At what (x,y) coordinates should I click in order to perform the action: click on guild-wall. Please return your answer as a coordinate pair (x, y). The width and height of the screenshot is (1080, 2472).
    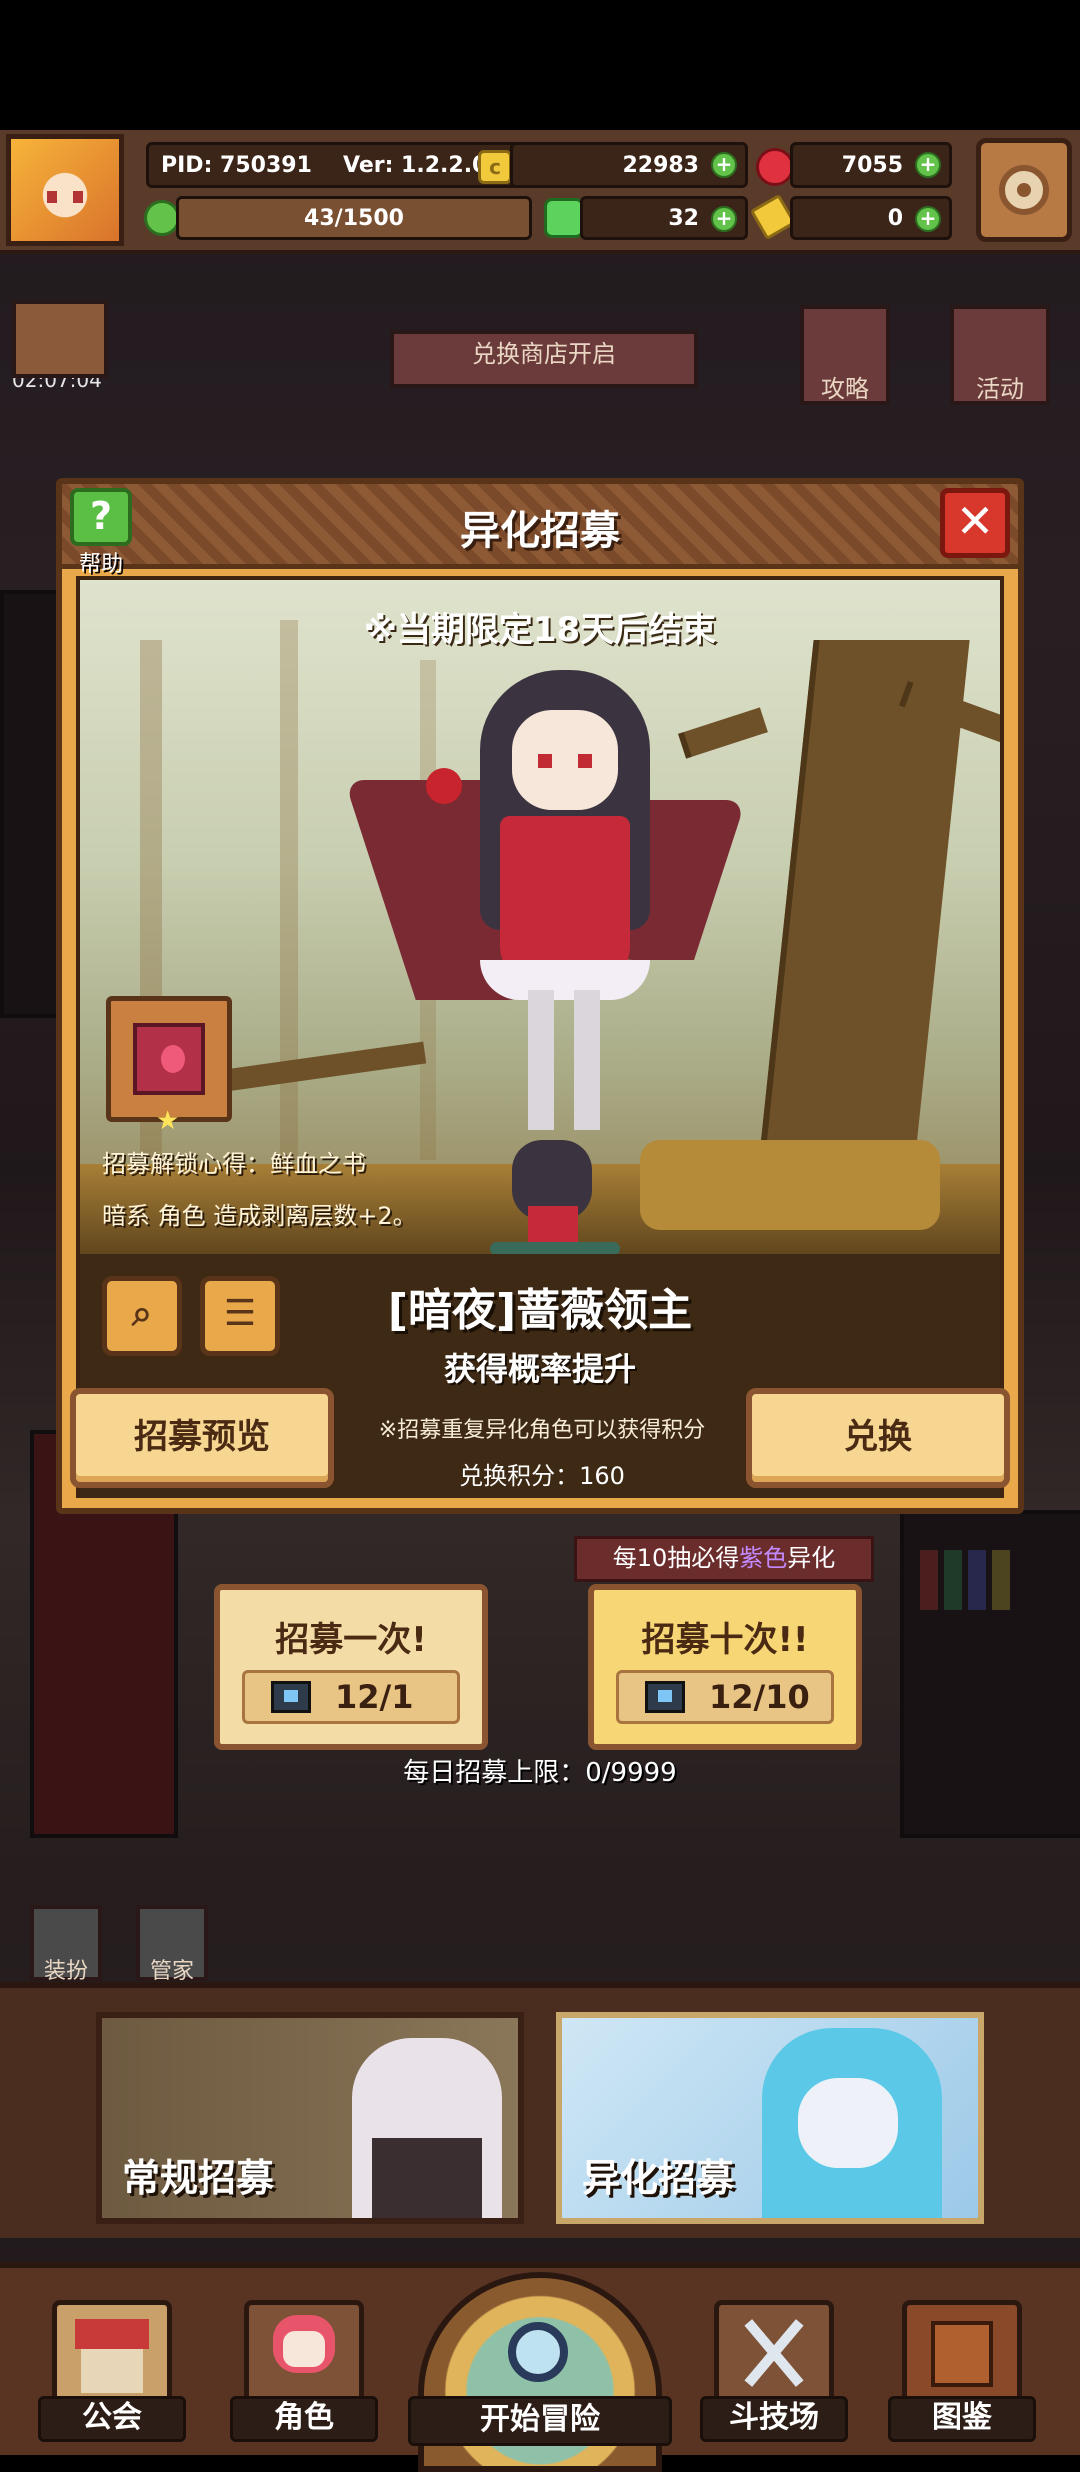
    Looking at the image, I should click on (112, 2371).